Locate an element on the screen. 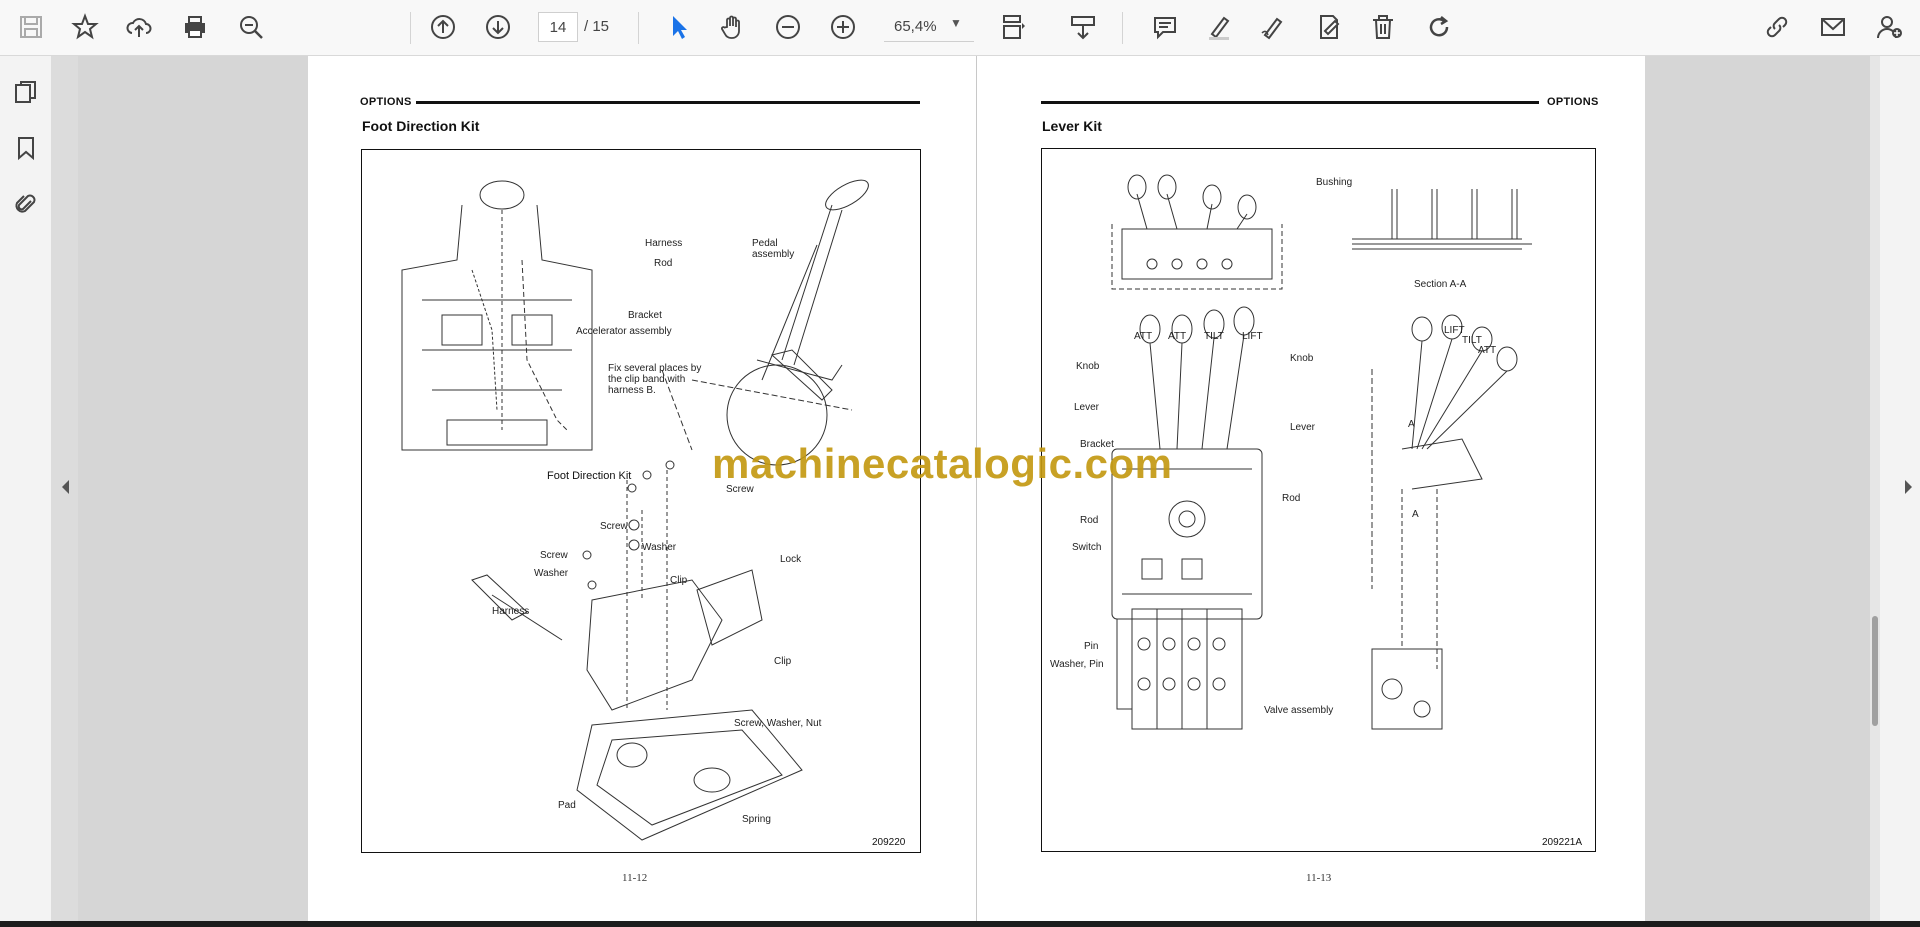  label-knob-right: Knob is located at coordinates (1302, 358).